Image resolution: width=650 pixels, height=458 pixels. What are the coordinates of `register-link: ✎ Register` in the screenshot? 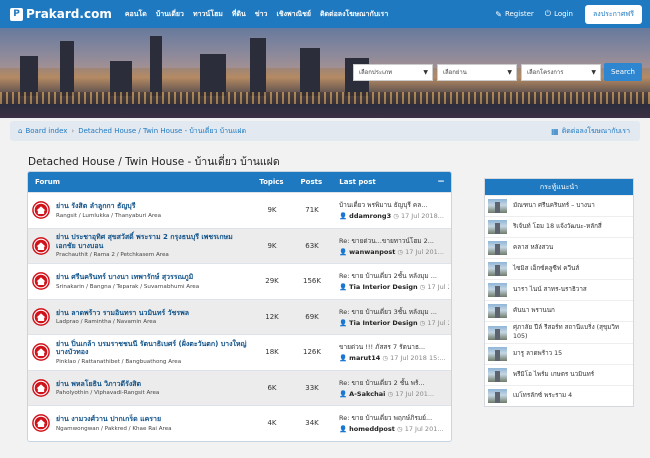 It's located at (514, 14).